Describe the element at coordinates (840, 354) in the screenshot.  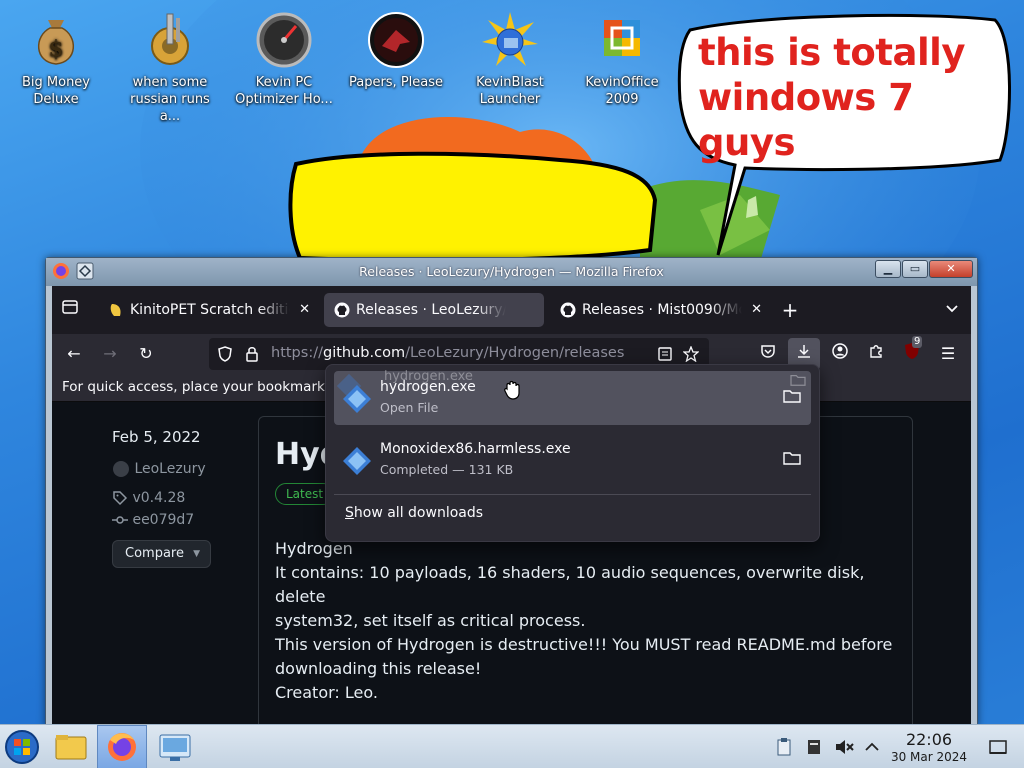
I see `account-icon` at that location.